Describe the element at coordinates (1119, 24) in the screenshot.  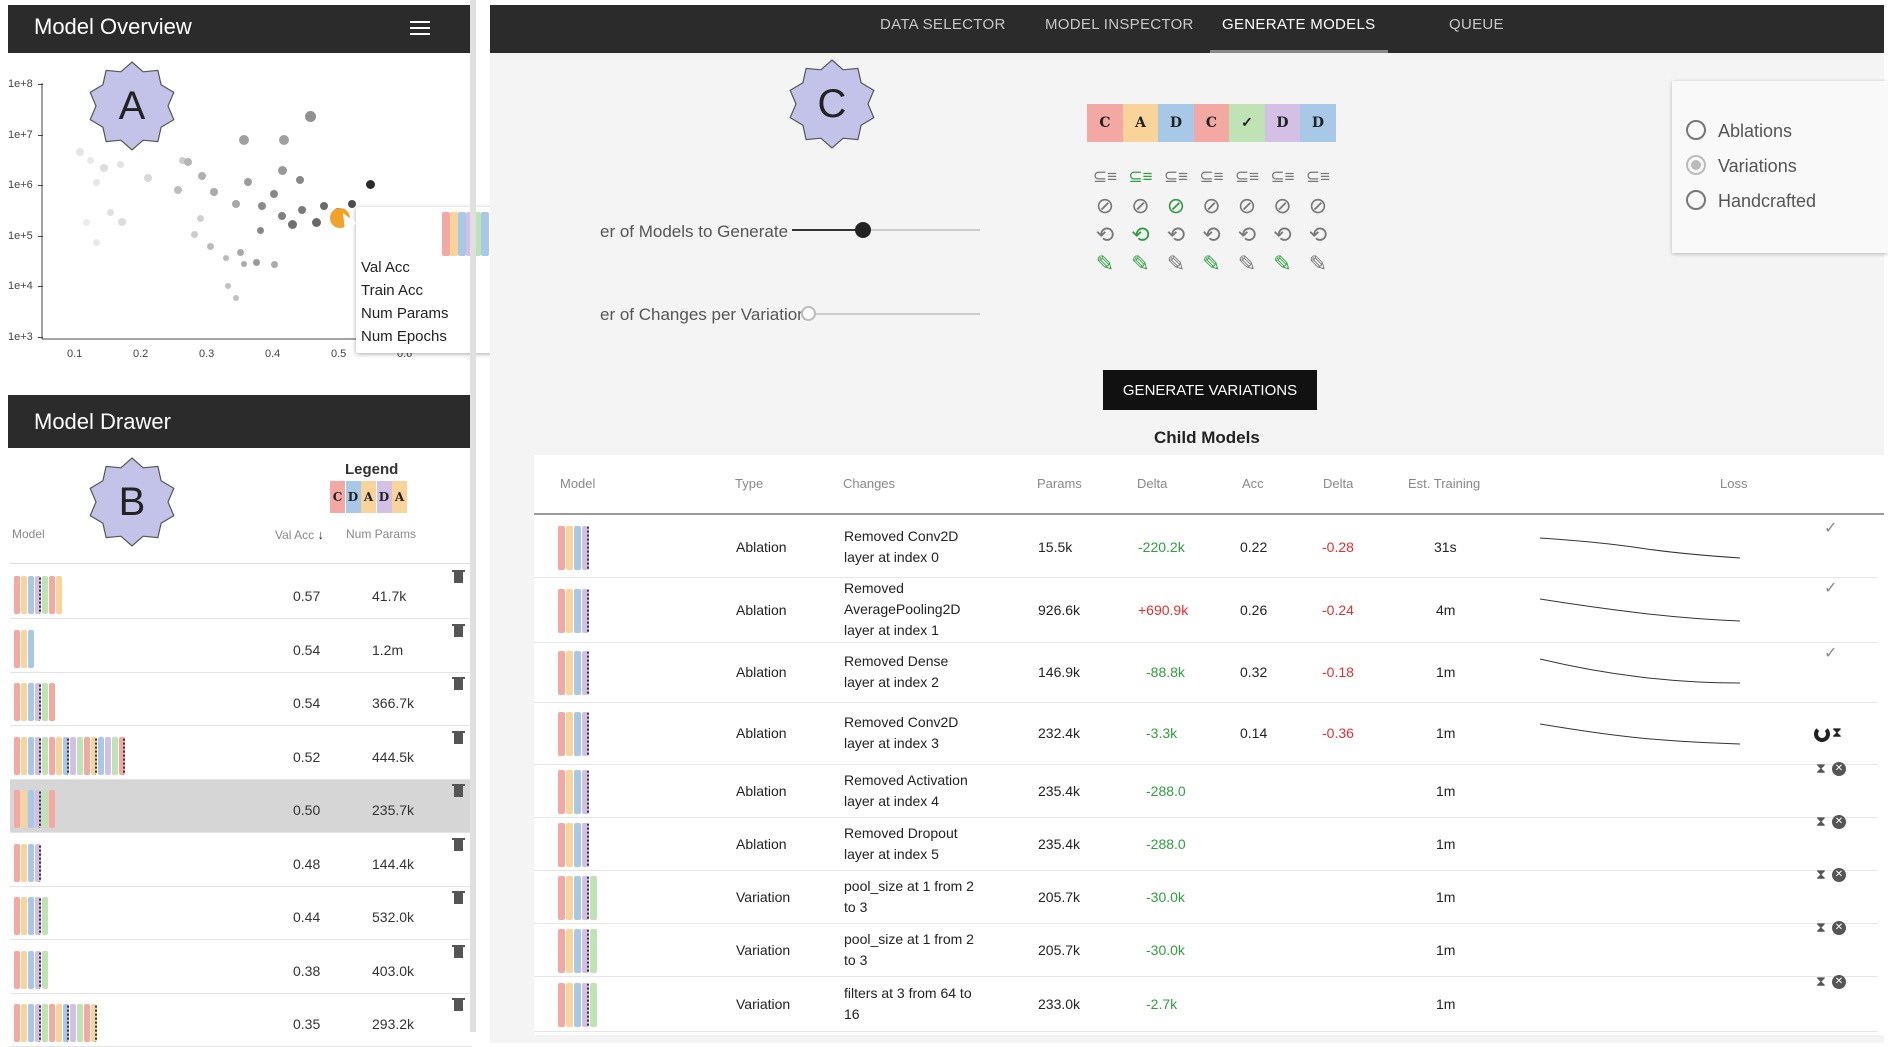
I see `tab-model-inspector: MODEL INSPECTOR` at that location.